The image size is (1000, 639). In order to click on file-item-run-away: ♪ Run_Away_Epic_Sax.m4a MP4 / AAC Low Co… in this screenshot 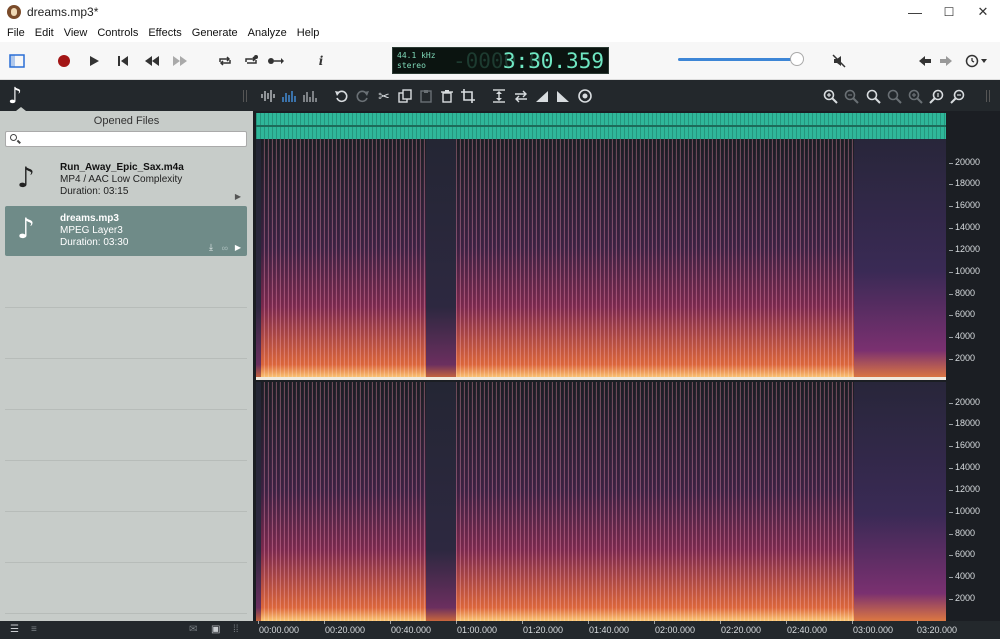, I will do `click(126, 180)`.